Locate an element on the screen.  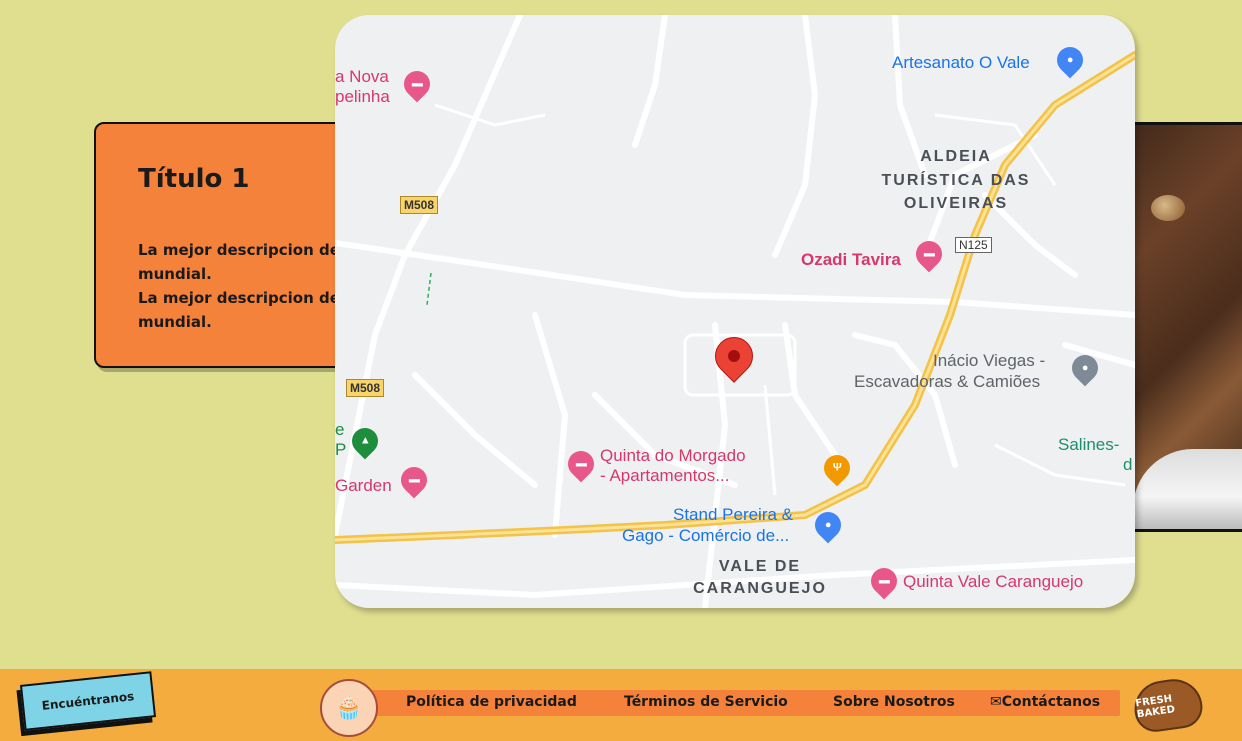
about-link: Sobre Nosotros is located at coordinates (894, 702).